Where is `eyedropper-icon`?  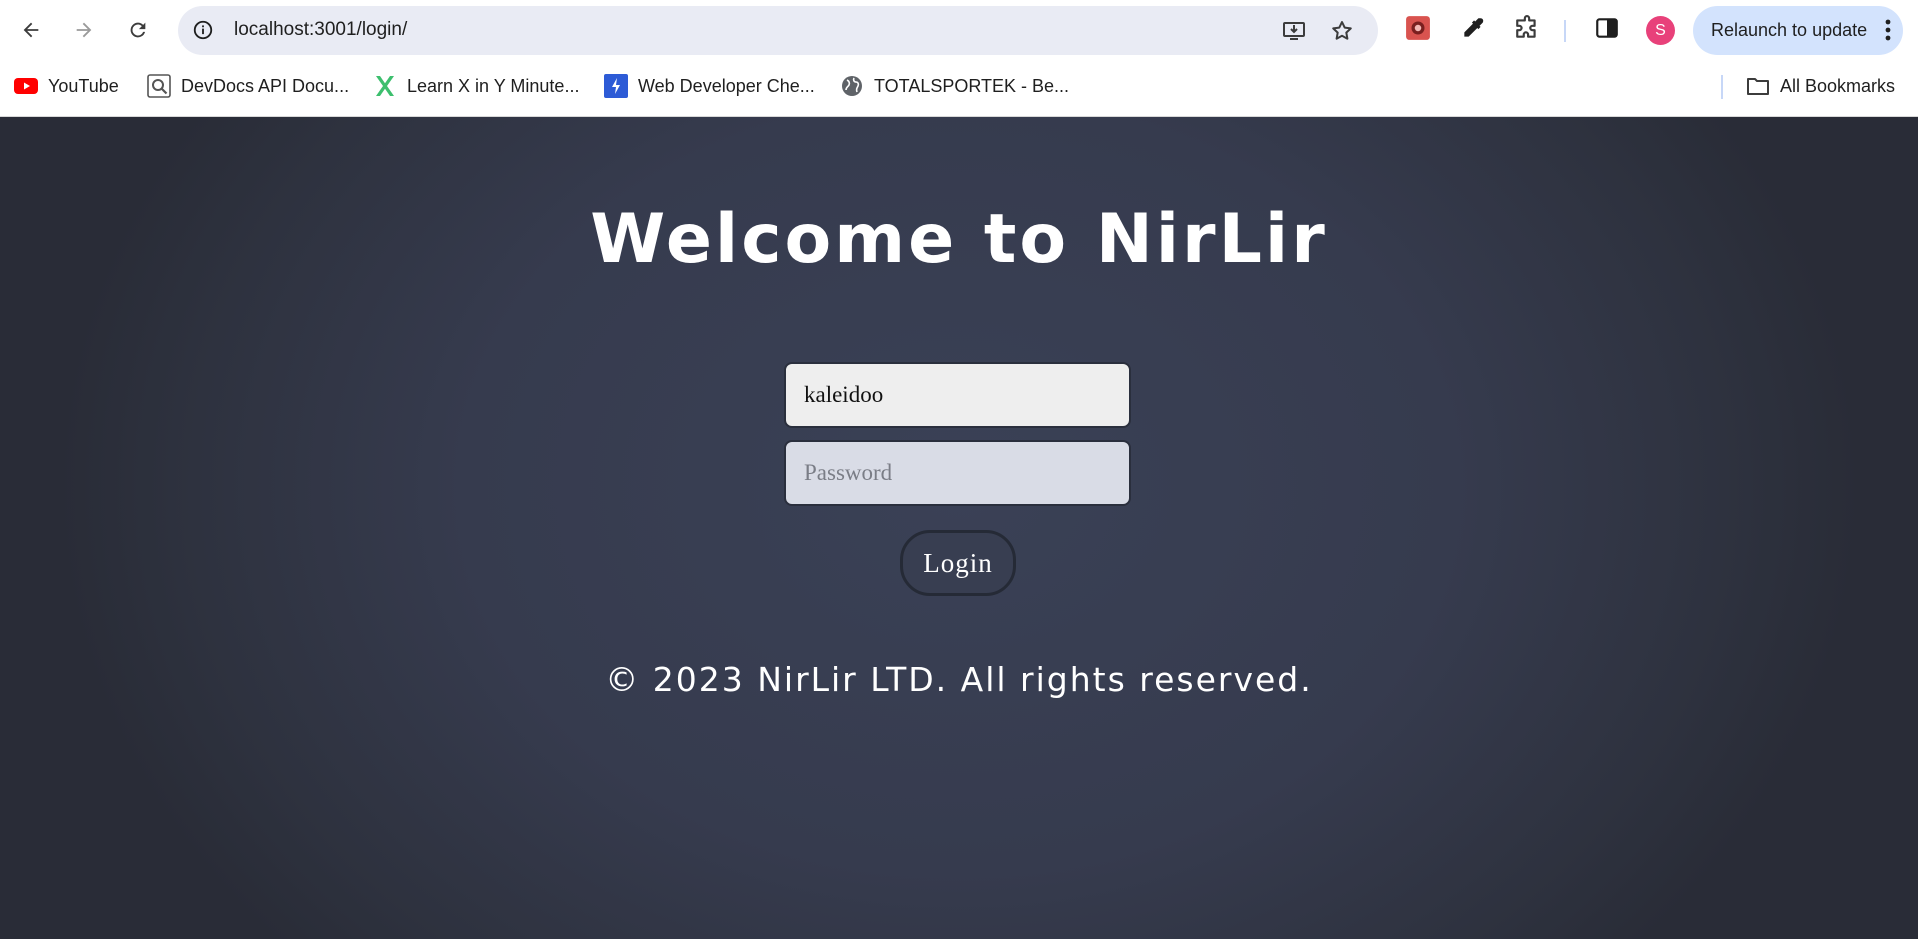
eyedropper-icon is located at coordinates (1473, 28).